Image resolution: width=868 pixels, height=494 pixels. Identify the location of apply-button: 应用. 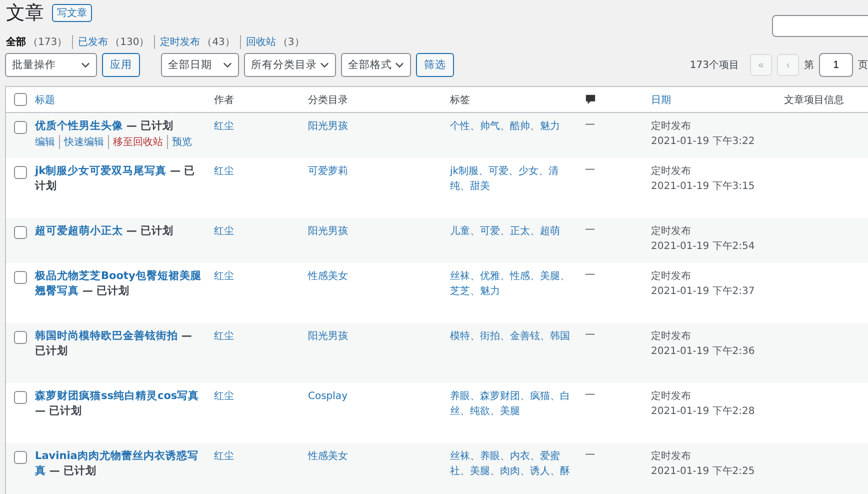
(121, 65).